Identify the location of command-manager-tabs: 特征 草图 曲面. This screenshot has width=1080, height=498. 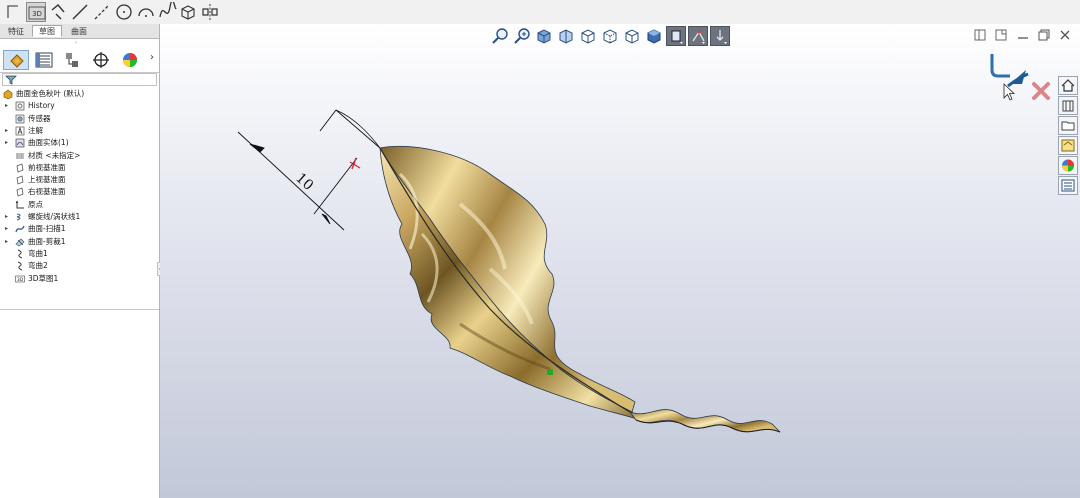
(79, 31).